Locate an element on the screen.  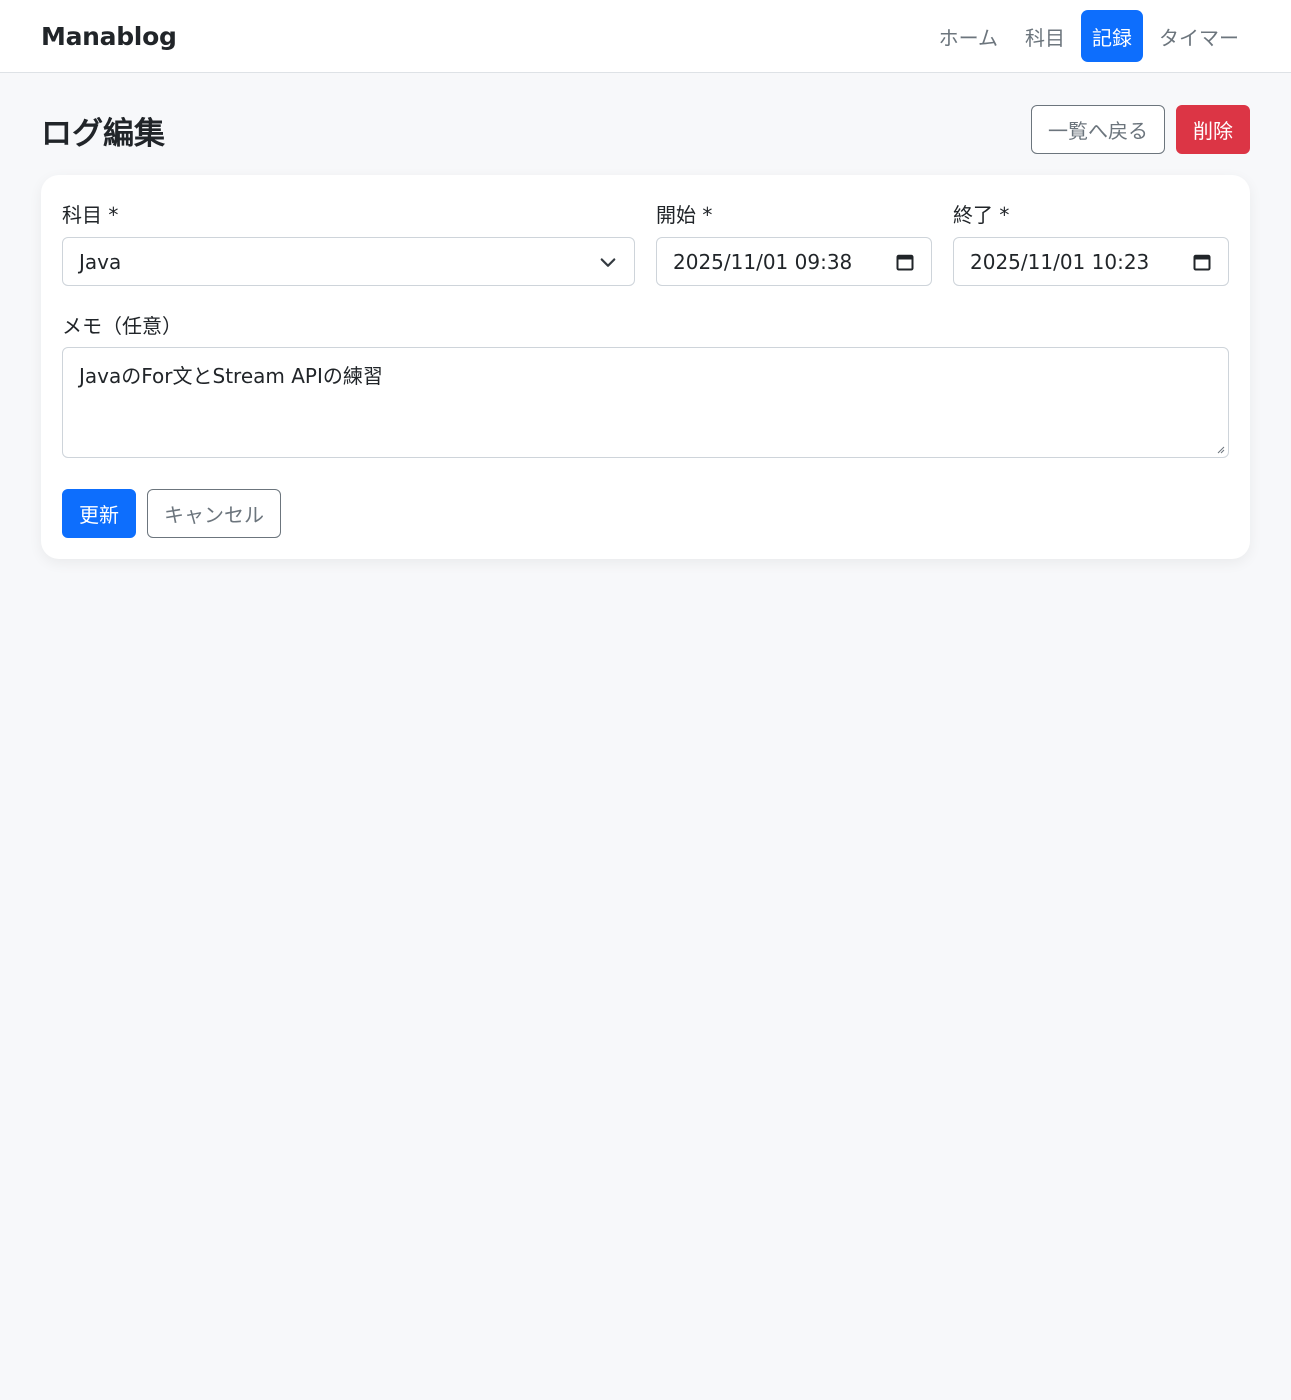
end-label: 終了 * is located at coordinates (981, 215).